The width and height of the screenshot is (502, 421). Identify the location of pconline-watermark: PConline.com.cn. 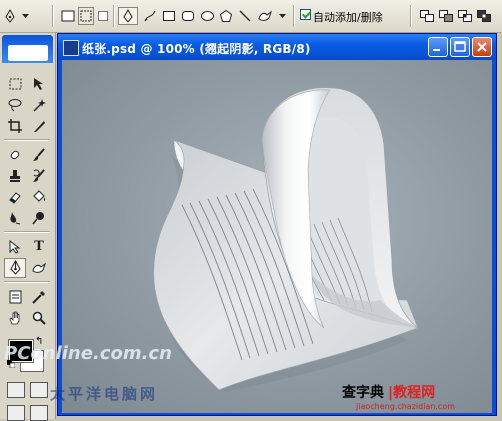
(88, 353).